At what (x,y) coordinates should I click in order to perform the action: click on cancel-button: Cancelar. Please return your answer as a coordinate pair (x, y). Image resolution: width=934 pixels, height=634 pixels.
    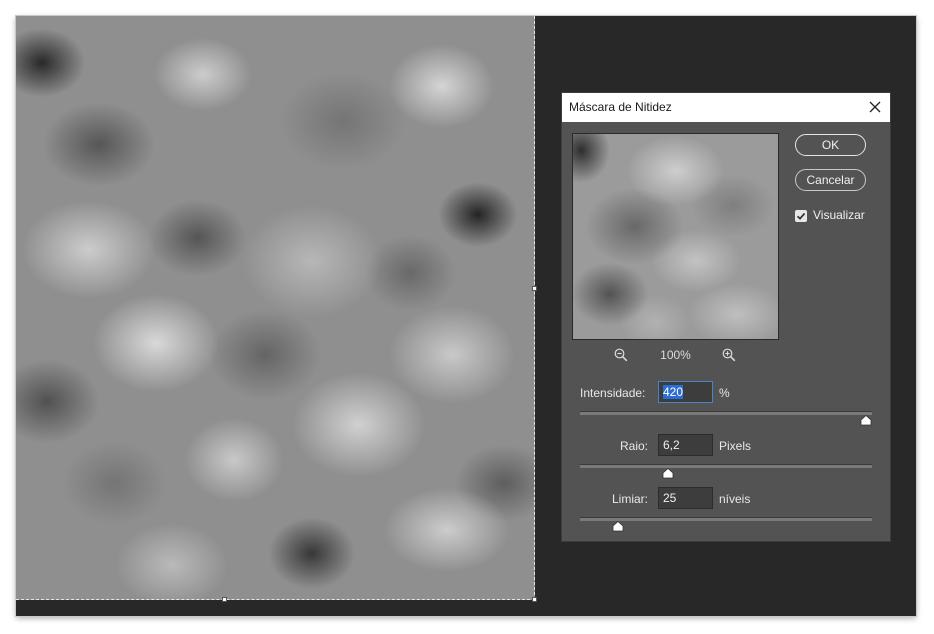
    Looking at the image, I should click on (830, 180).